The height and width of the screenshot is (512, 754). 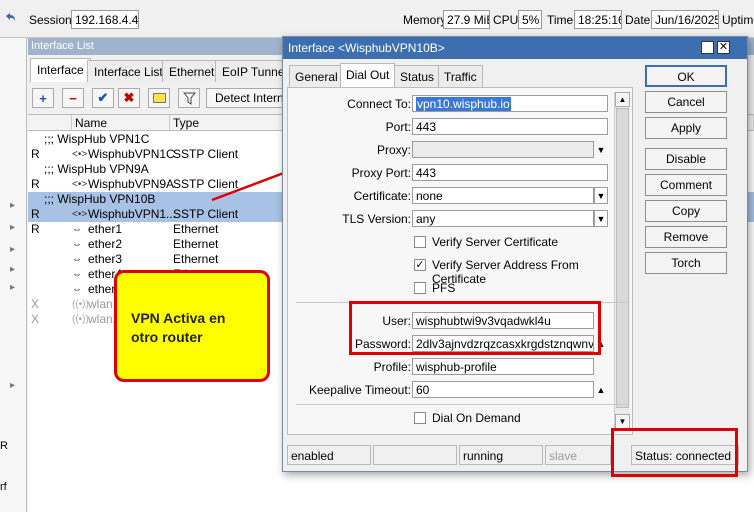 What do you see at coordinates (738, 20) in the screenshot?
I see `uptime-label: Uptime` at bounding box center [738, 20].